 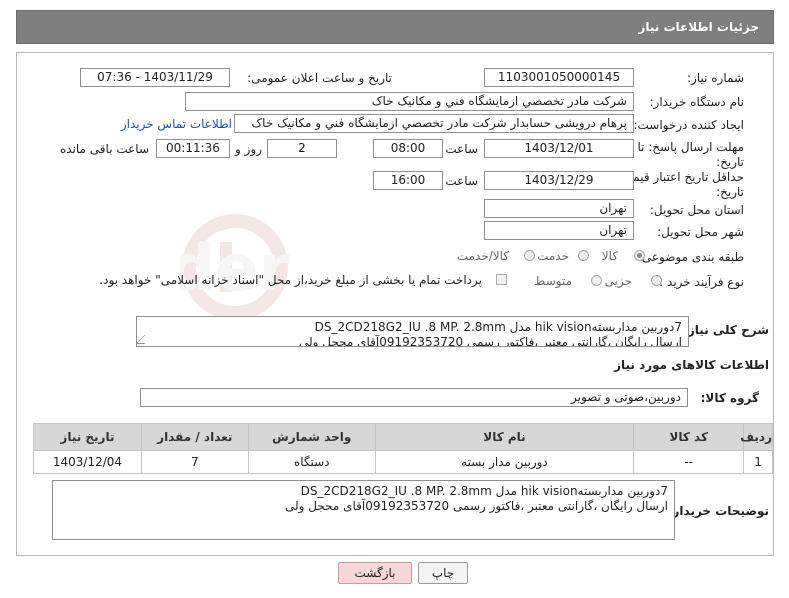 What do you see at coordinates (756, 437) in the screenshot?
I see `col-header-row-number: ردیف` at bounding box center [756, 437].